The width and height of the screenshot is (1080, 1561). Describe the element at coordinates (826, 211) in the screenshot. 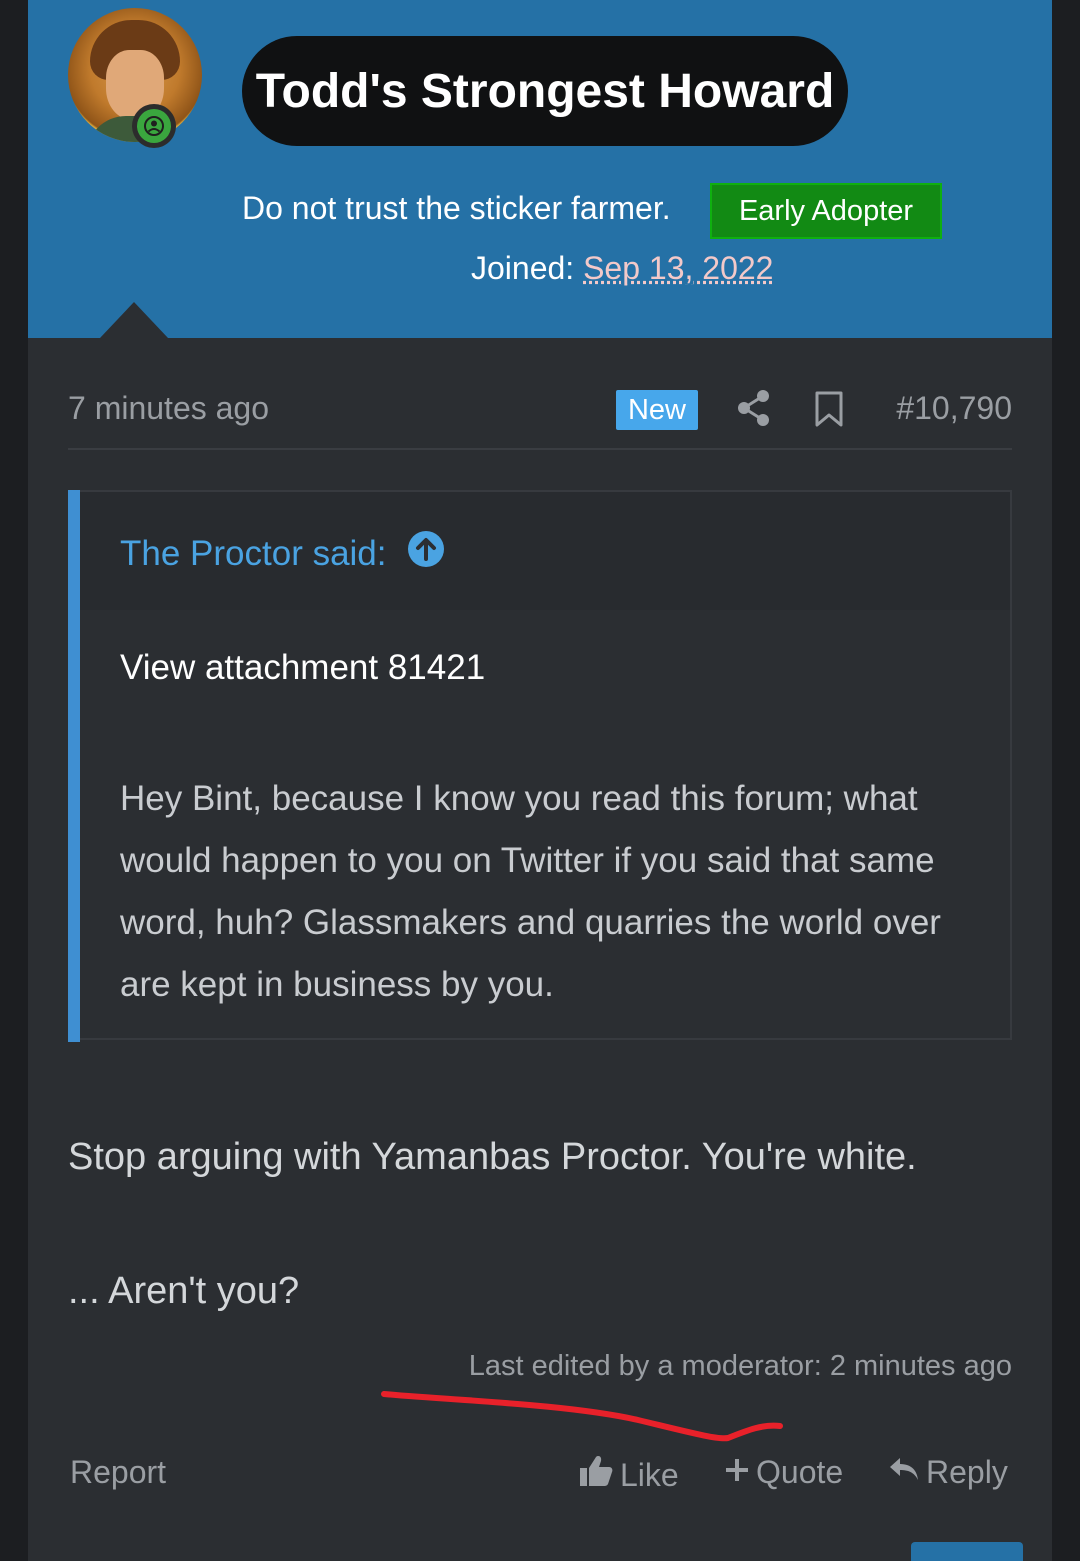

I see `user-badge: Early Adopter` at that location.